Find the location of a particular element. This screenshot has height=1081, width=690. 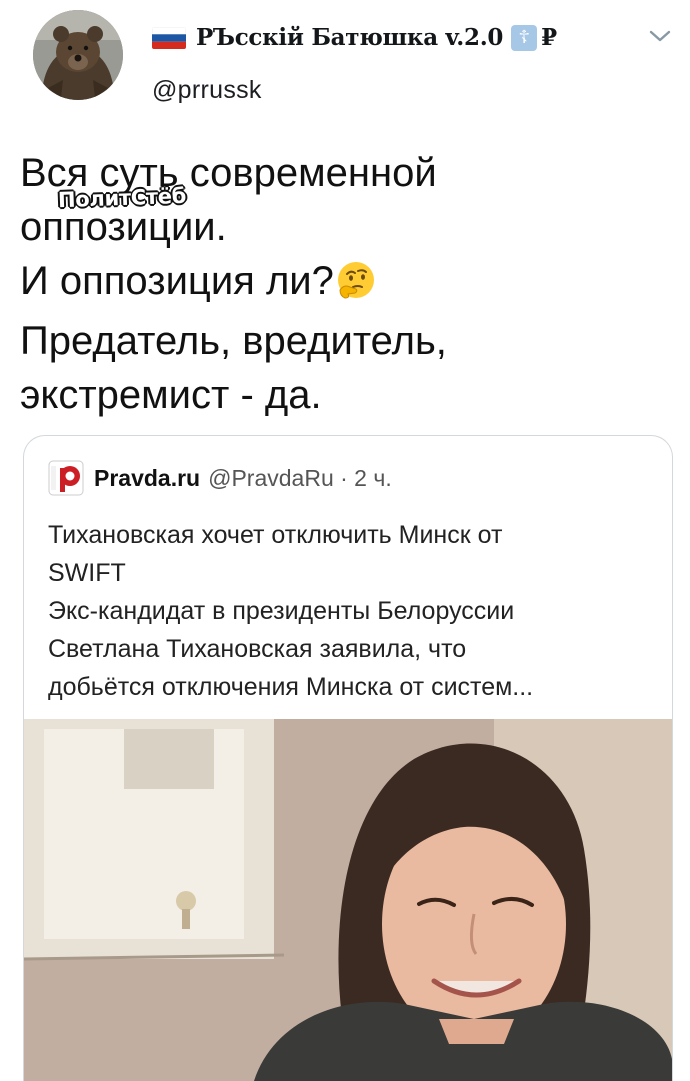

quoted-source-handle: @PravdaRu · 2 ч. is located at coordinates (300, 477).